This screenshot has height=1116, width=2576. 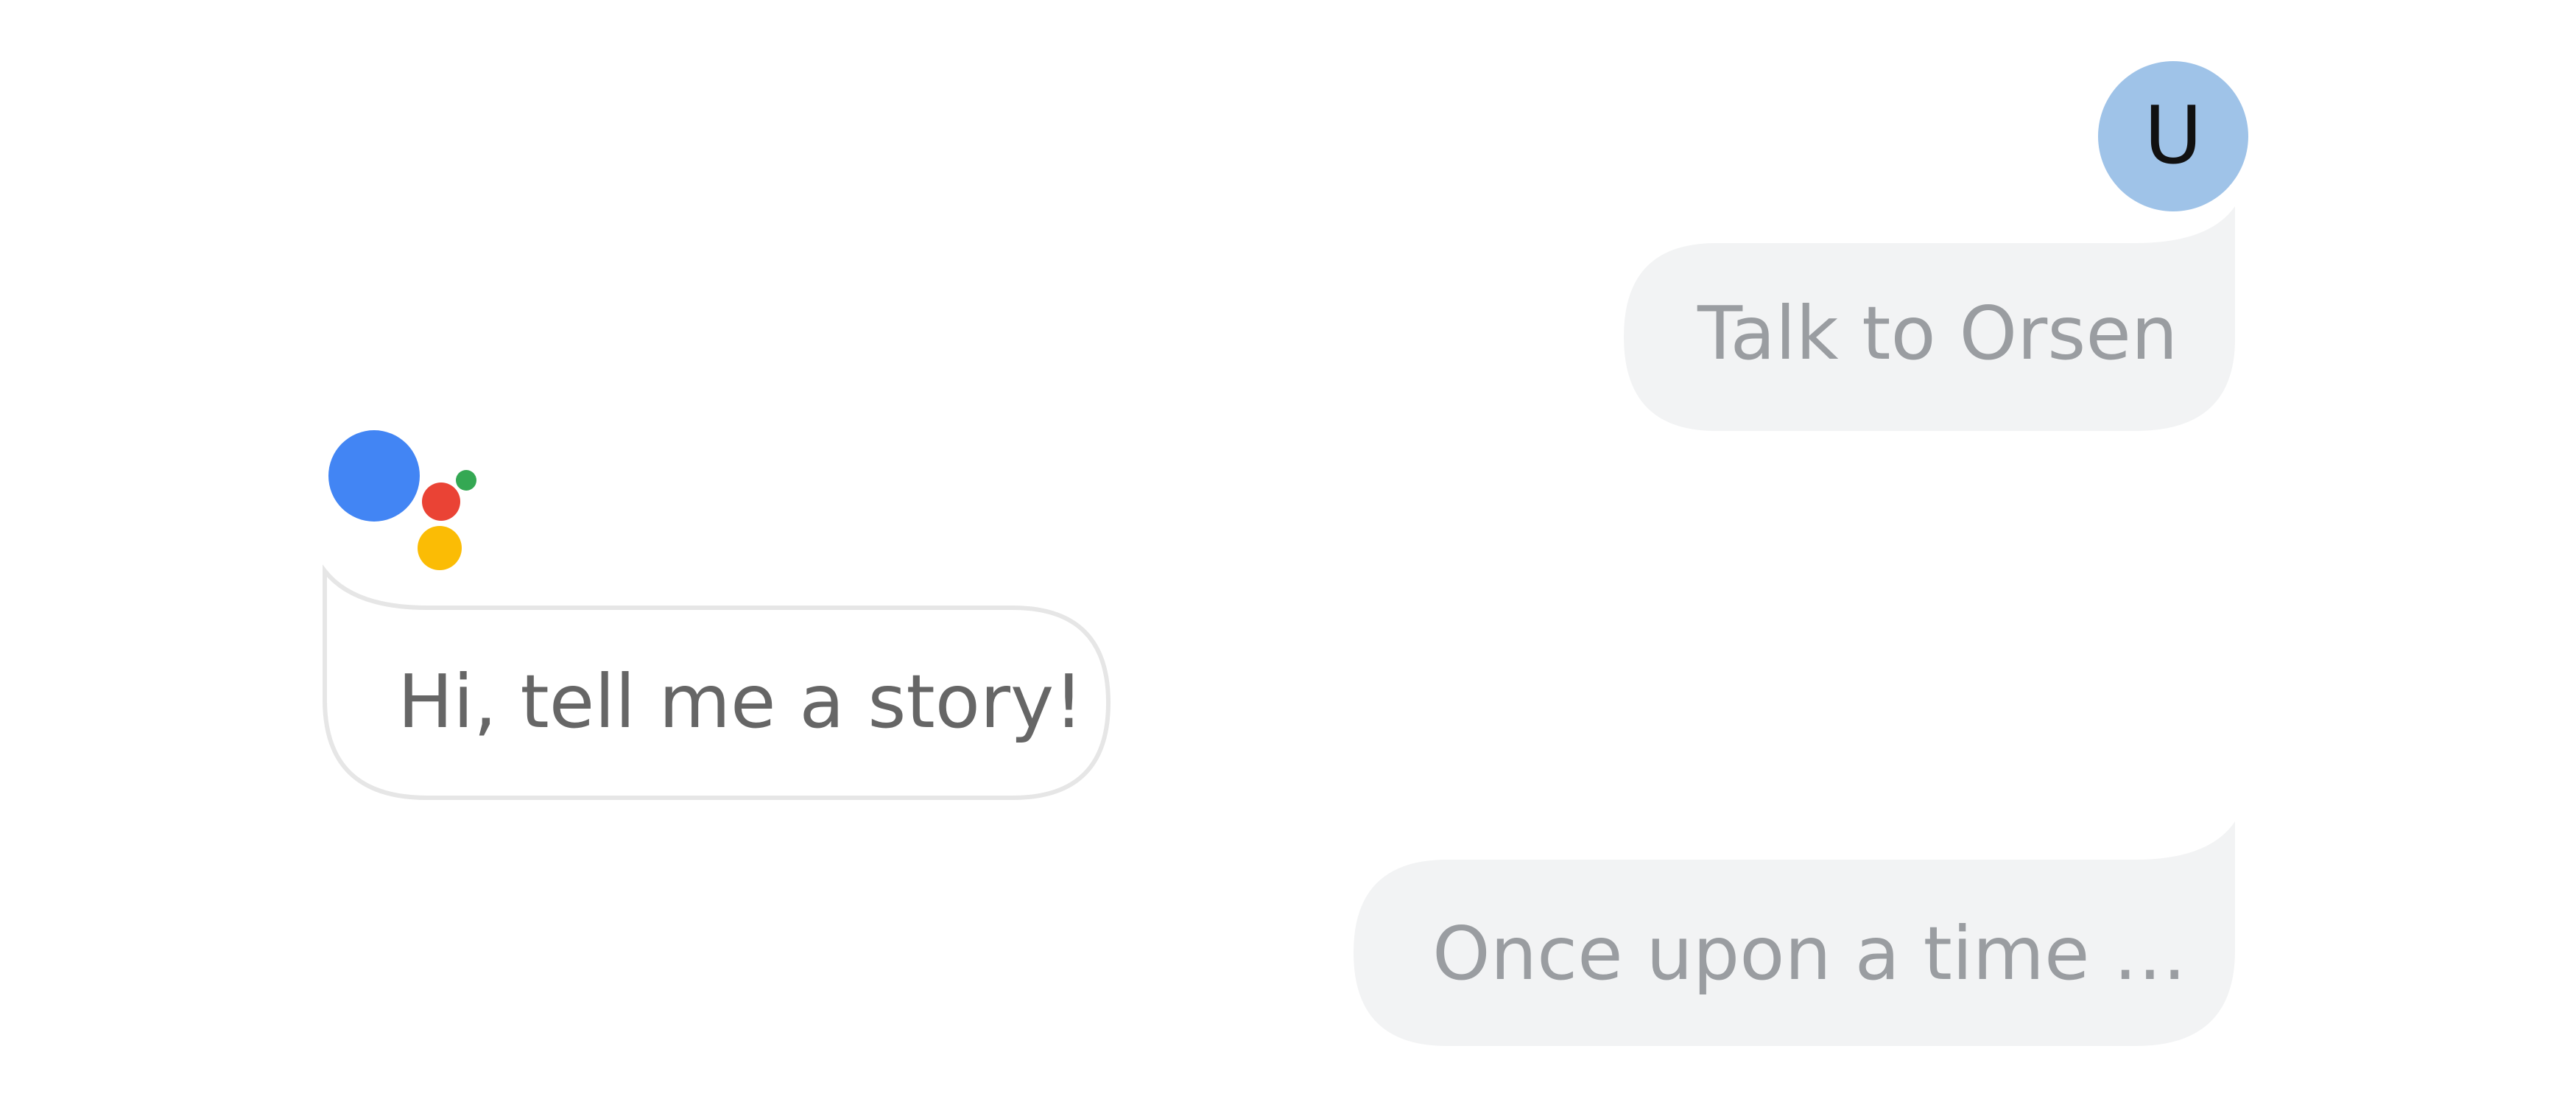 I want to click on assistant-red-dot, so click(x=441, y=501).